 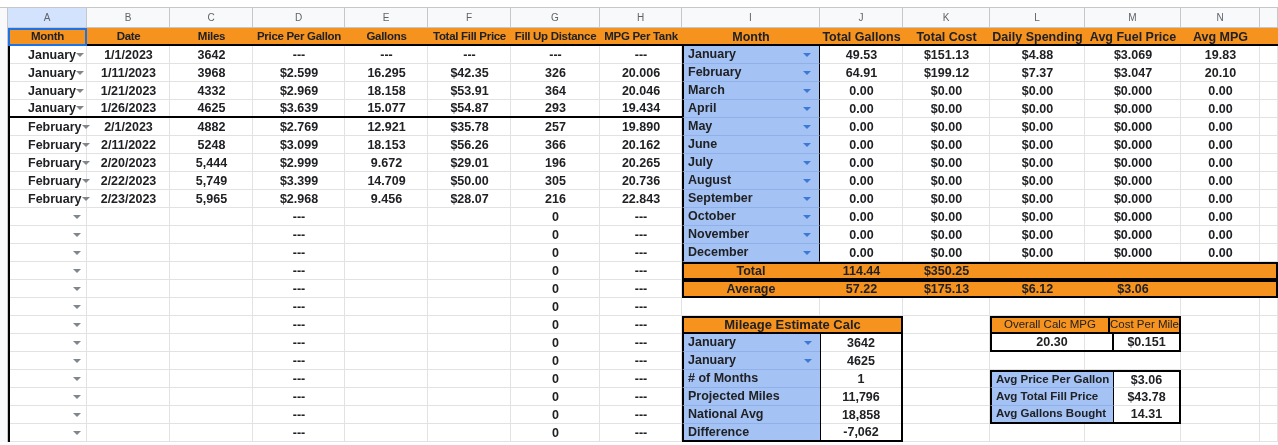 I want to click on table-cell: $0.151, so click(x=1147, y=343).